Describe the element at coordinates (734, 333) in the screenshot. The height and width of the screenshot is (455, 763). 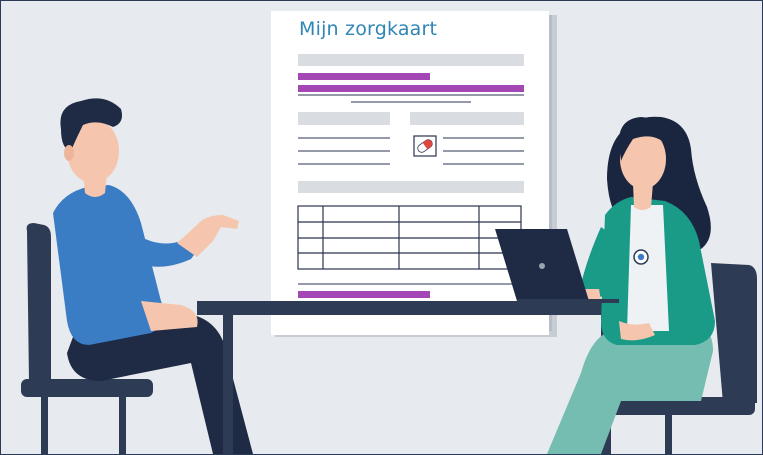
I see `woman-chair-back` at that location.